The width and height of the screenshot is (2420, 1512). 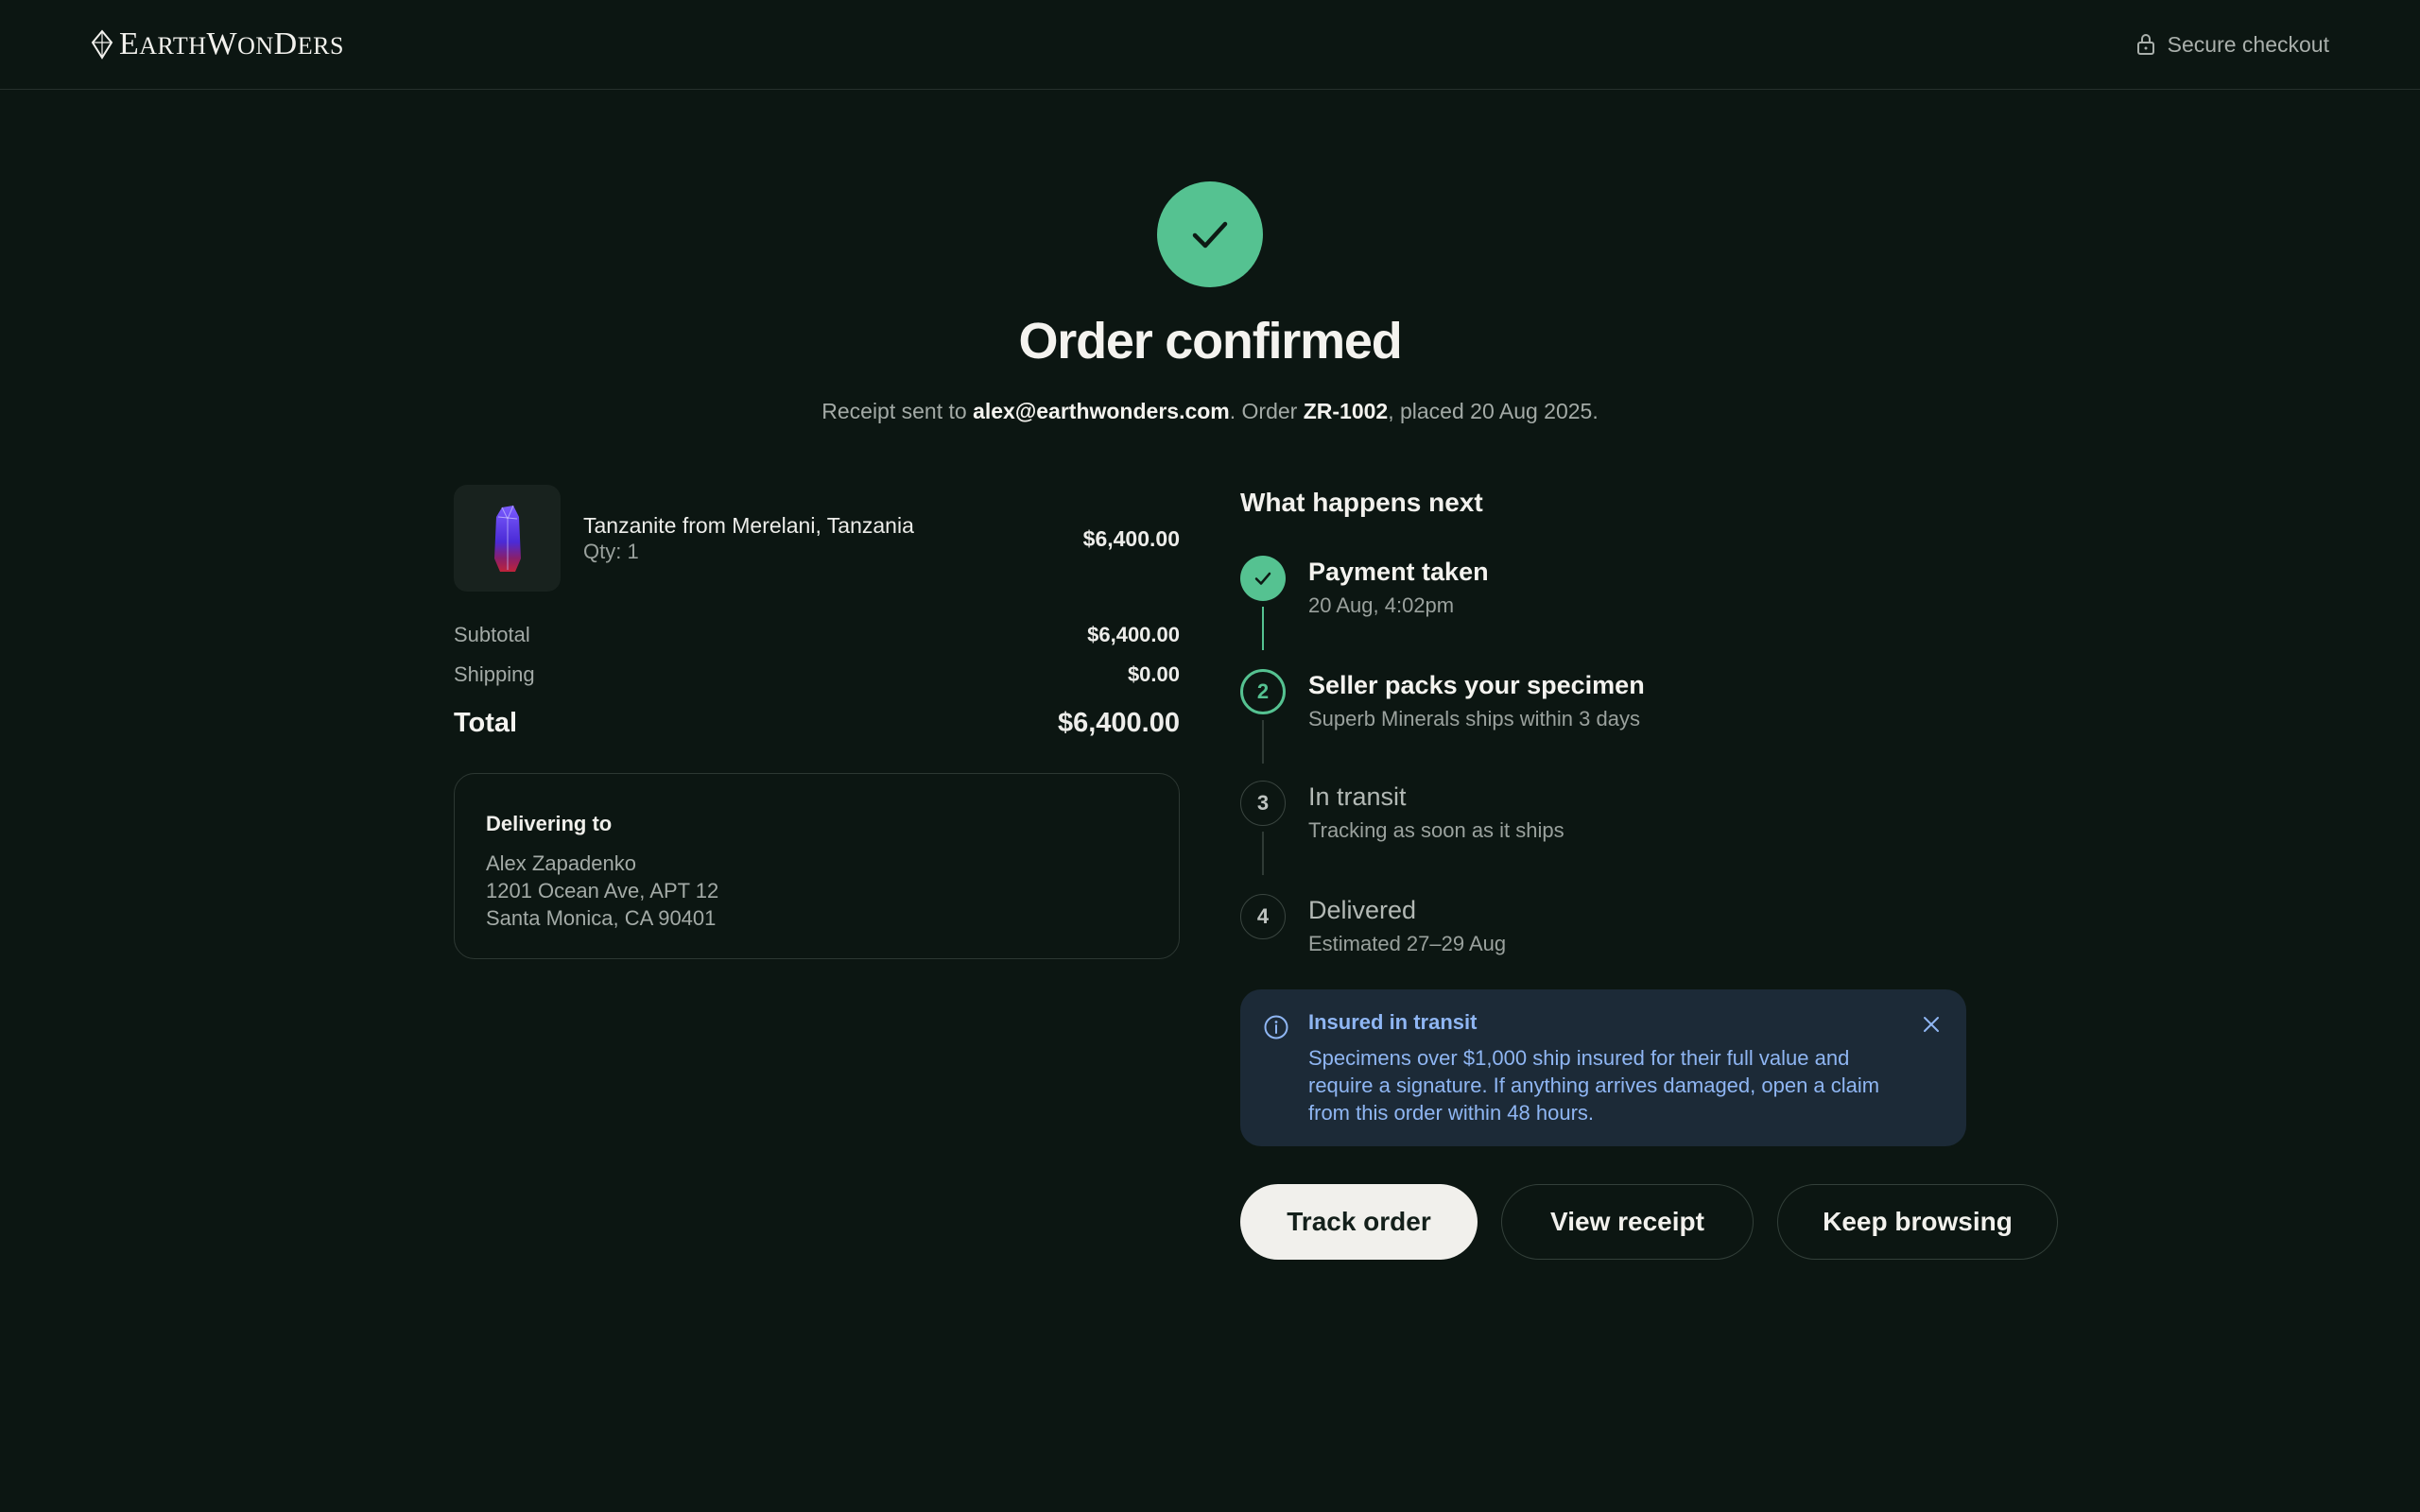 I want to click on total-label: Total, so click(x=486, y=723).